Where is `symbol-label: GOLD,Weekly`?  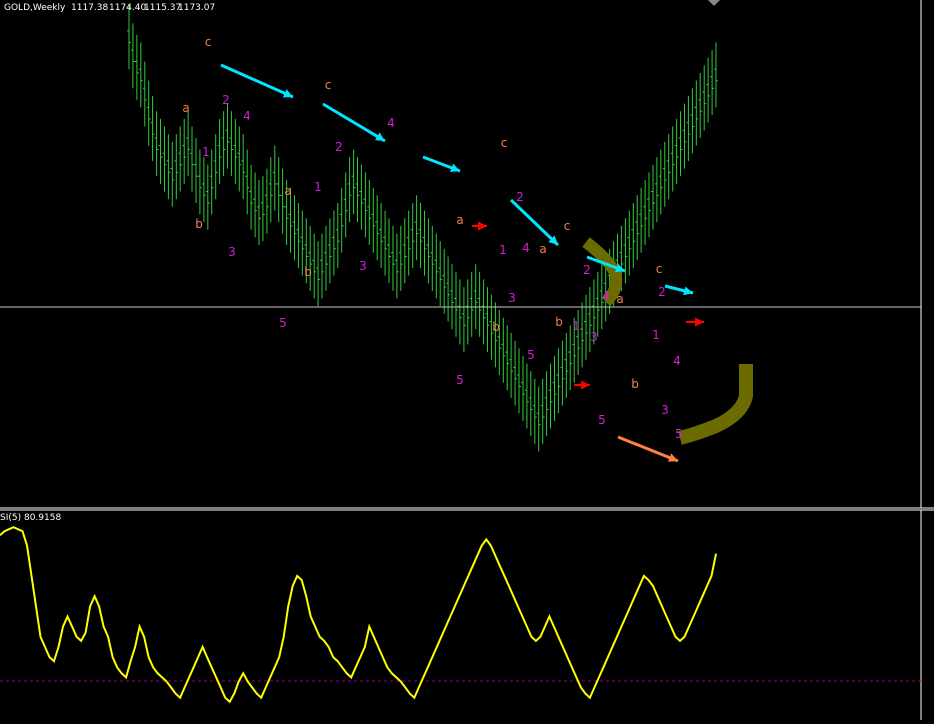
symbol-label: GOLD,Weekly is located at coordinates (35, 8).